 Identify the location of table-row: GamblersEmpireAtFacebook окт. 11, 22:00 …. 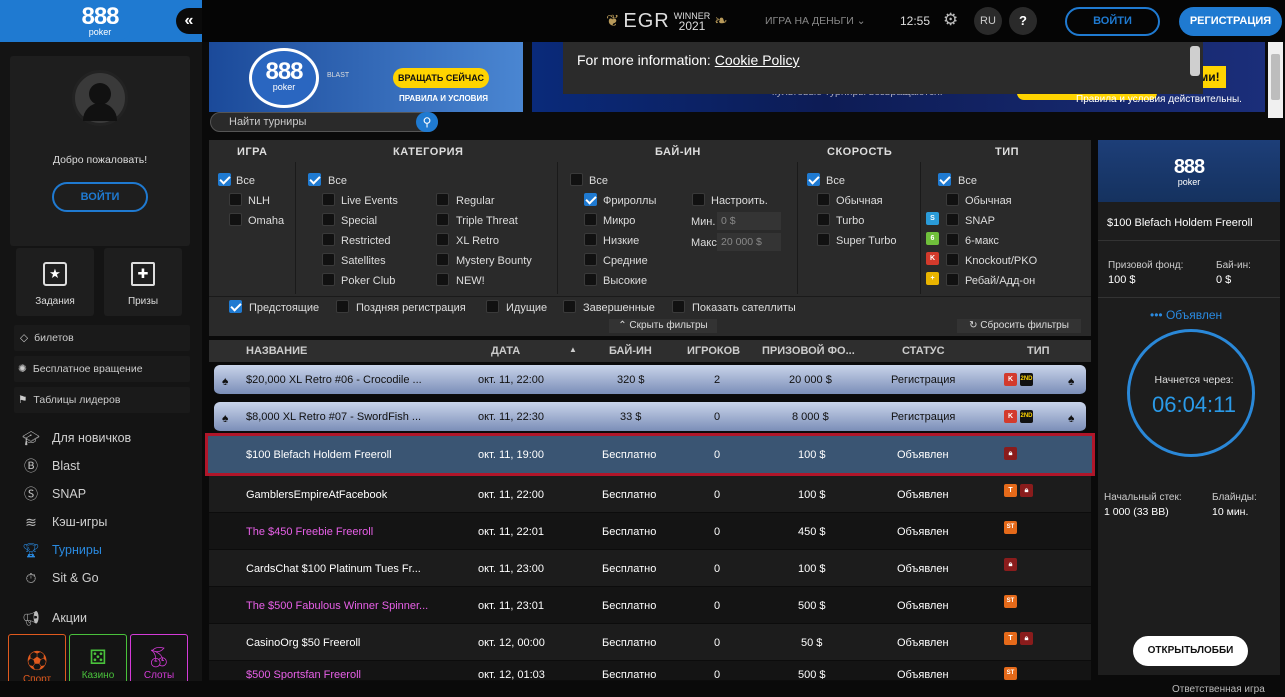
(650, 494).